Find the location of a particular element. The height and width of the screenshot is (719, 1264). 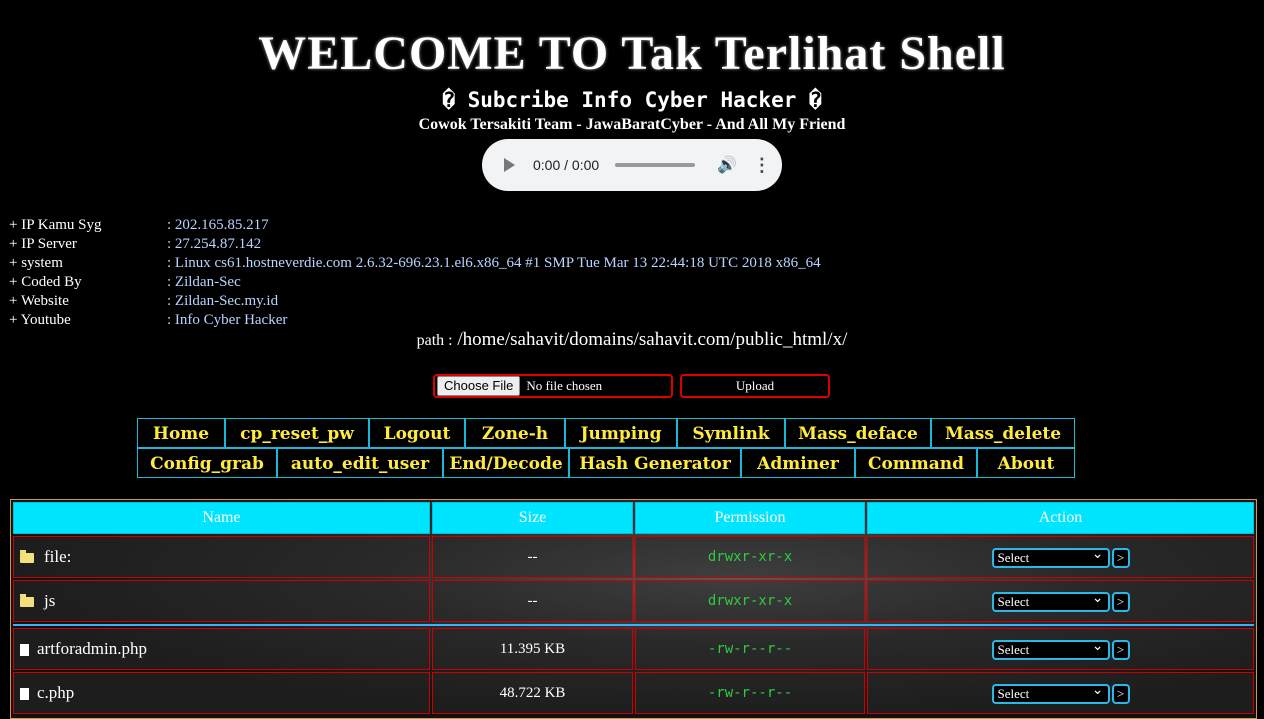

menu-end-decode: End/Decode is located at coordinates (506, 463).